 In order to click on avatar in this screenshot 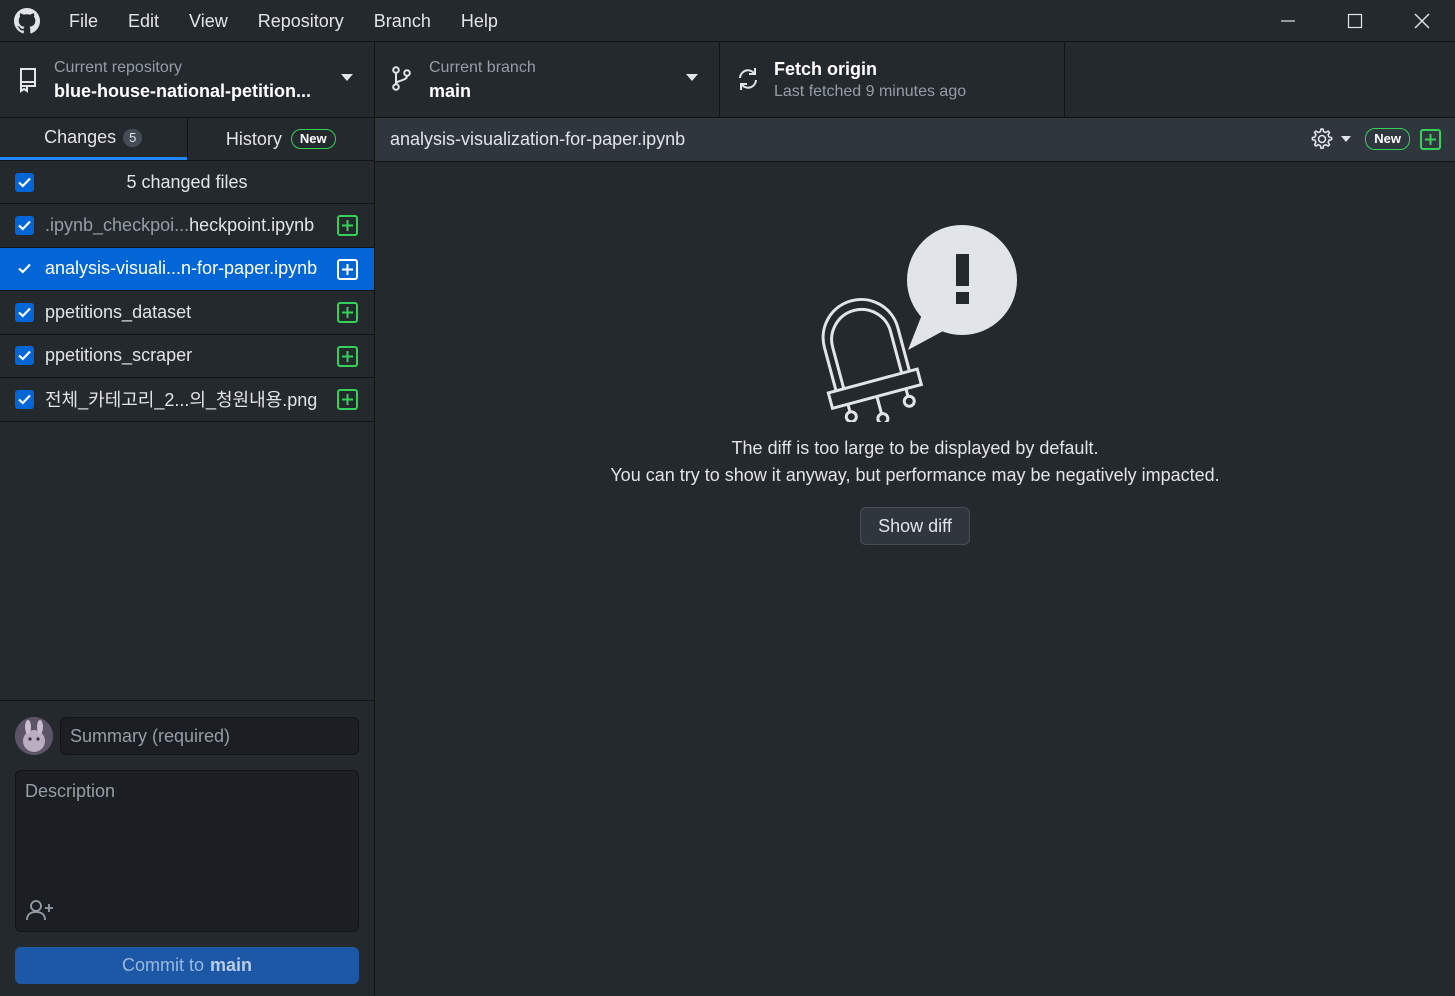, I will do `click(34, 736)`.